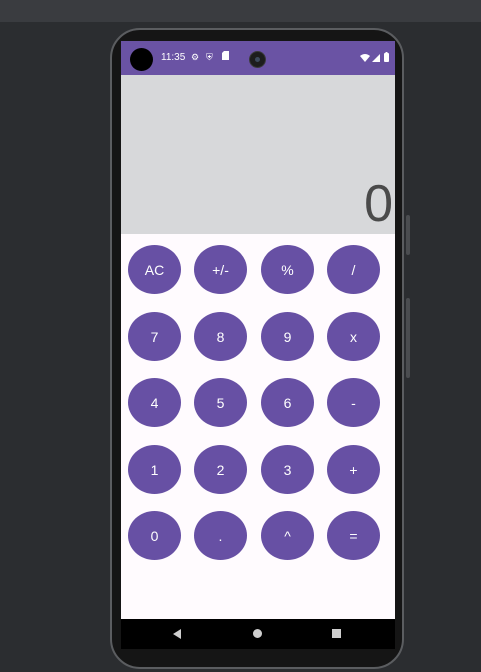 The height and width of the screenshot is (672, 481). What do you see at coordinates (220, 269) in the screenshot?
I see `sign-toggle-button: +/-` at bounding box center [220, 269].